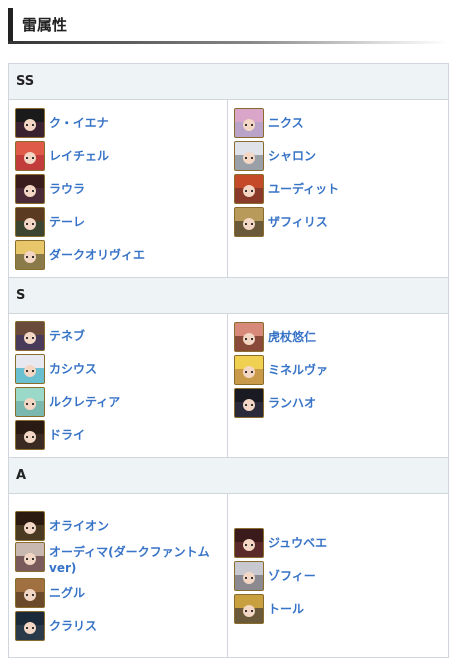 This screenshot has width=458, height=664. I want to click on character-name: ラウラ, so click(67, 189).